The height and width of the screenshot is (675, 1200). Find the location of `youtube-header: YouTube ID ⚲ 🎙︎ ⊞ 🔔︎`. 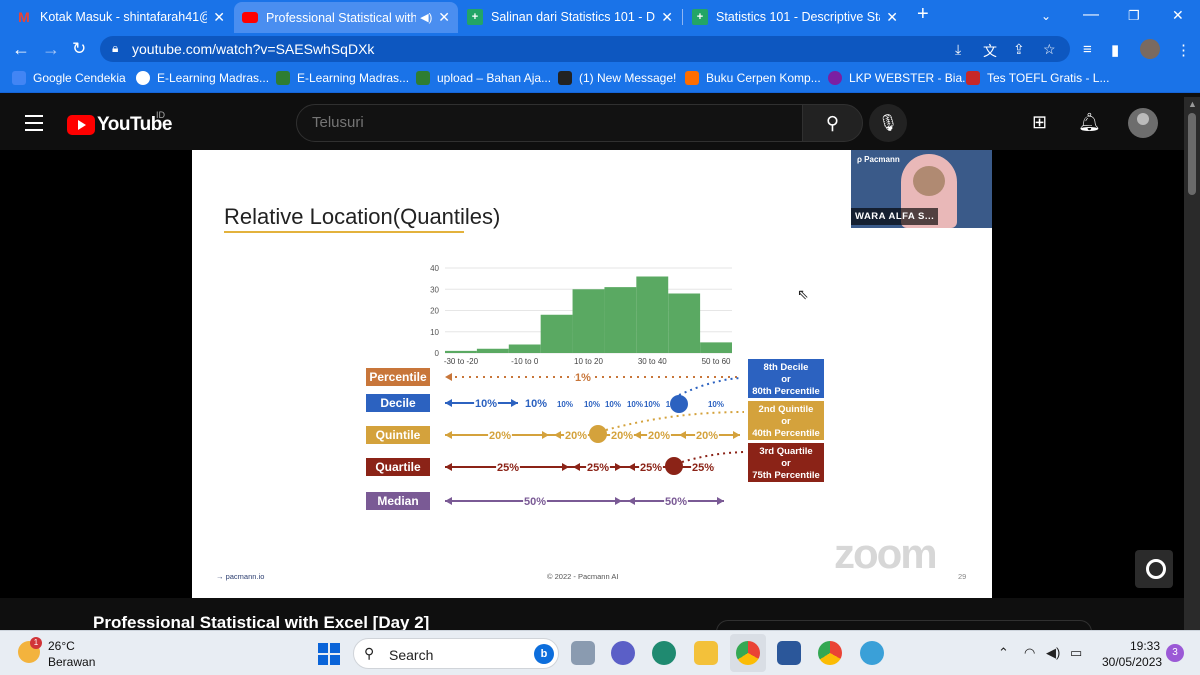

youtube-header: YouTube ID ⚲ 🎙︎ ⊞ 🔔︎ is located at coordinates (592, 123).